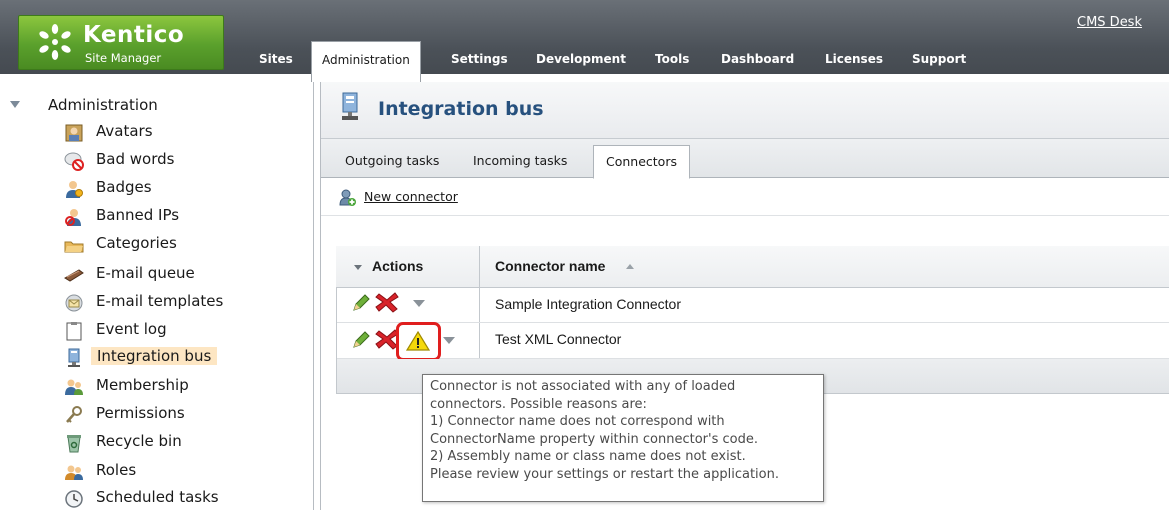 This screenshot has width=1169, height=510. What do you see at coordinates (411, 196) in the screenshot?
I see `new-connector-link: New connector` at bounding box center [411, 196].